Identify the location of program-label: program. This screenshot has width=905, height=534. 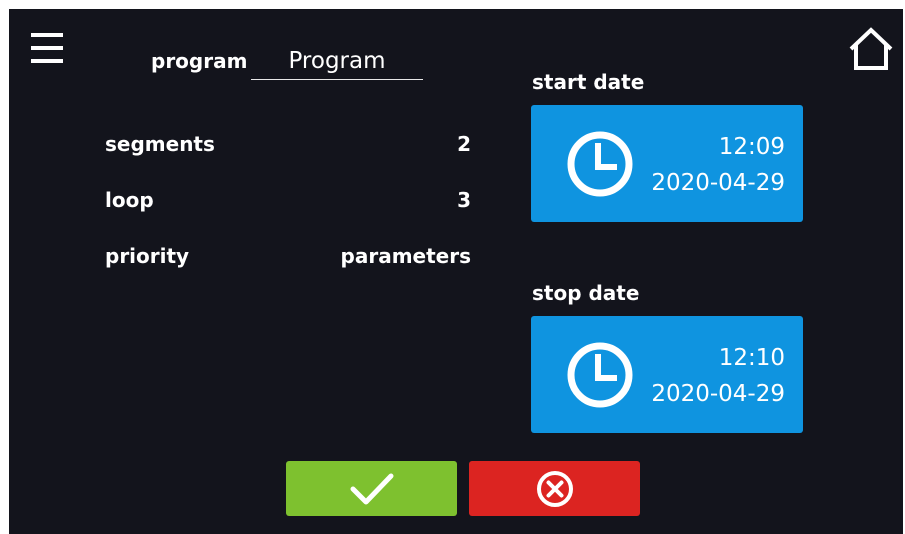
(199, 61).